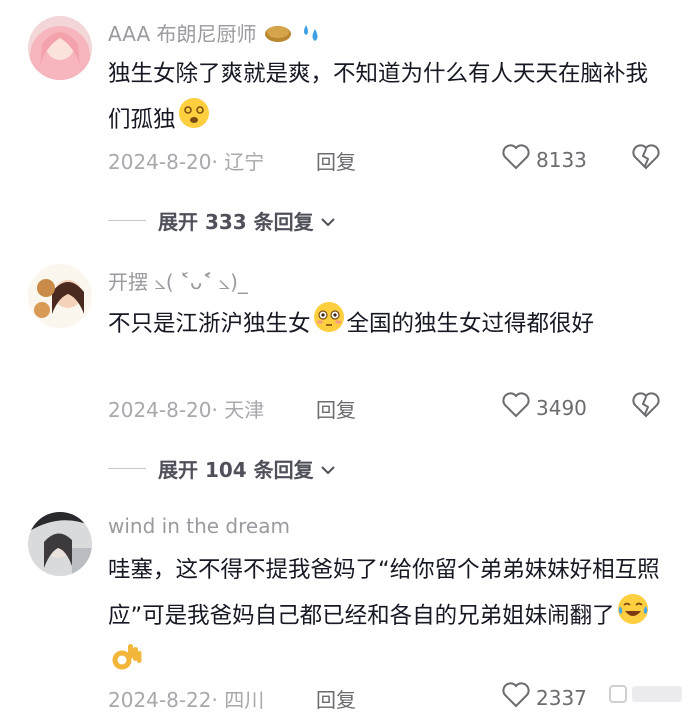 The width and height of the screenshot is (690, 714). I want to click on flushed-face-emoji, so click(329, 324).